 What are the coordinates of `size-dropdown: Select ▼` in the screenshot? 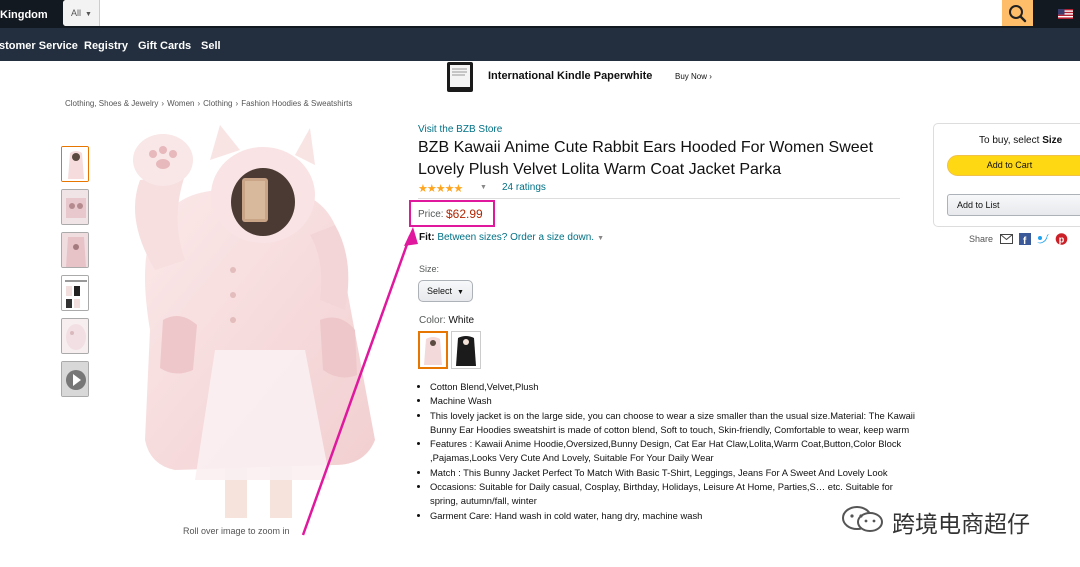 It's located at (445, 291).